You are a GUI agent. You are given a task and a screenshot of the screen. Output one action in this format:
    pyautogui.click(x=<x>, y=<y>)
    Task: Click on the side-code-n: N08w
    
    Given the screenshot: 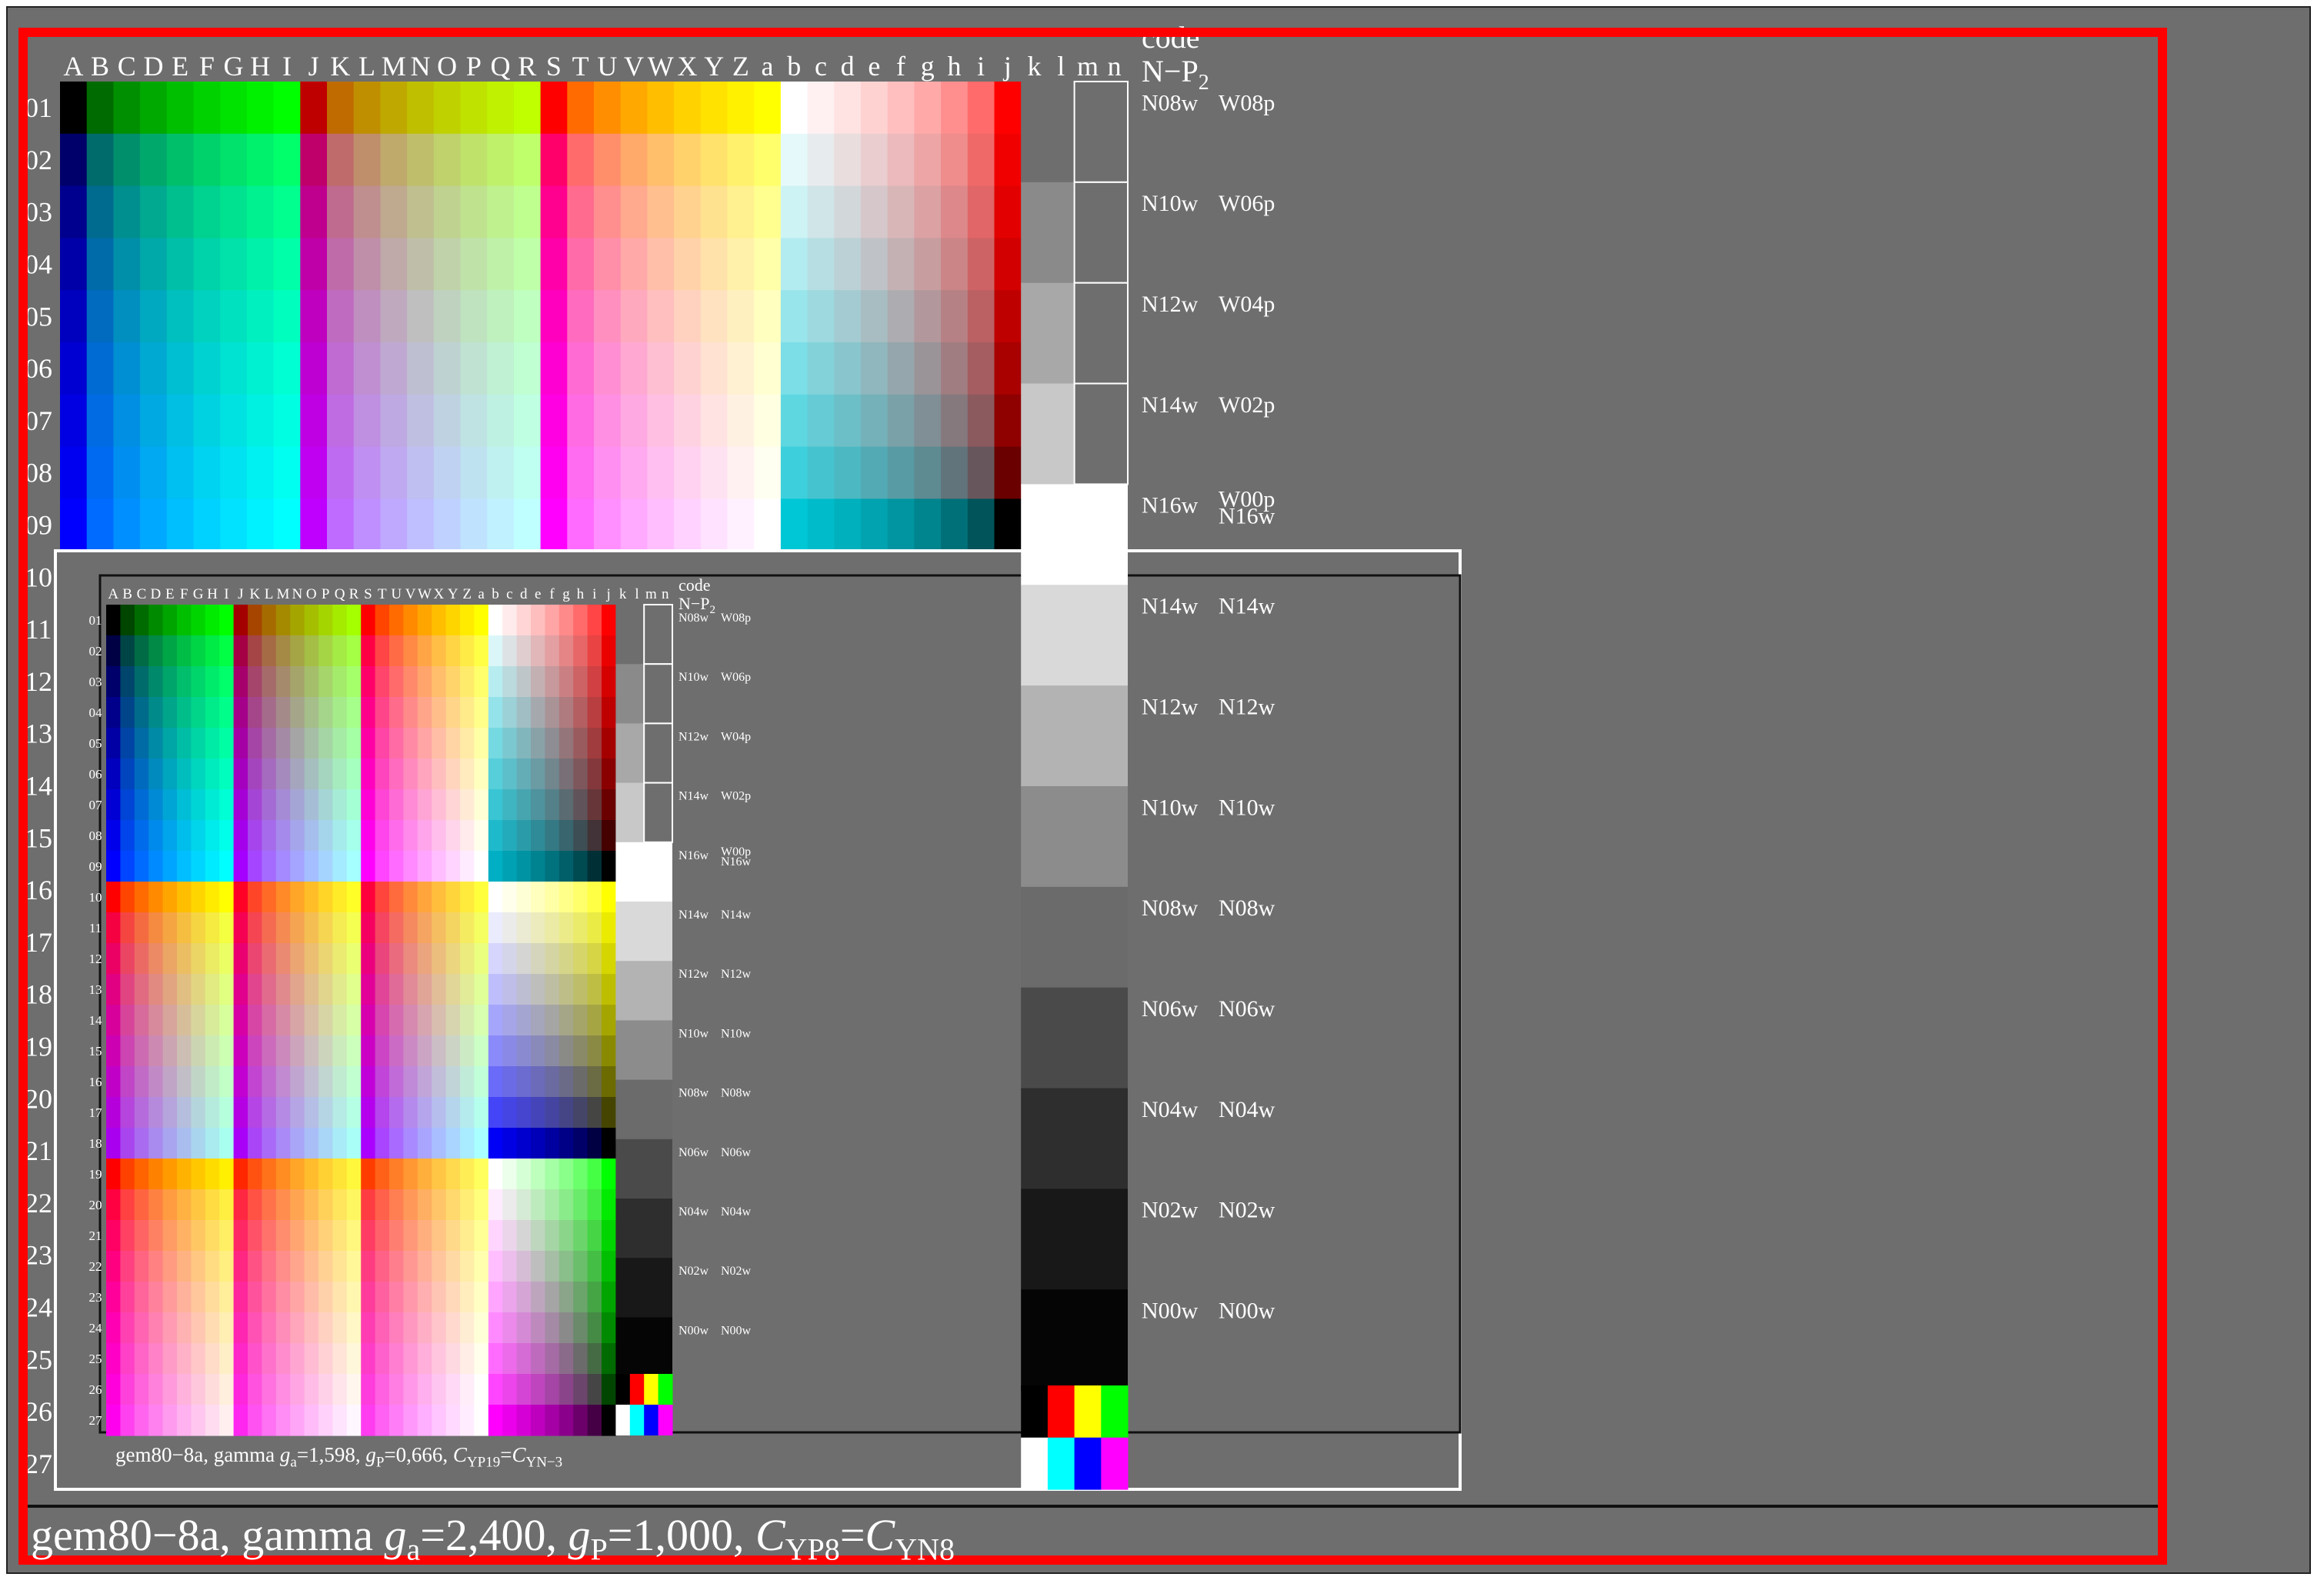 What is the action you would take?
    pyautogui.click(x=1170, y=908)
    